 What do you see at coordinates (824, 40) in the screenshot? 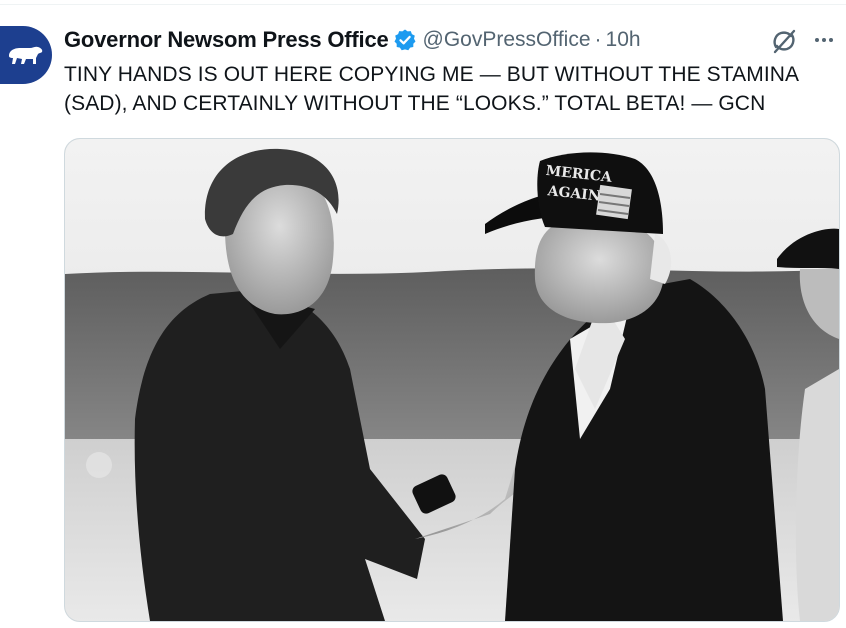
I see `more-options-icon` at bounding box center [824, 40].